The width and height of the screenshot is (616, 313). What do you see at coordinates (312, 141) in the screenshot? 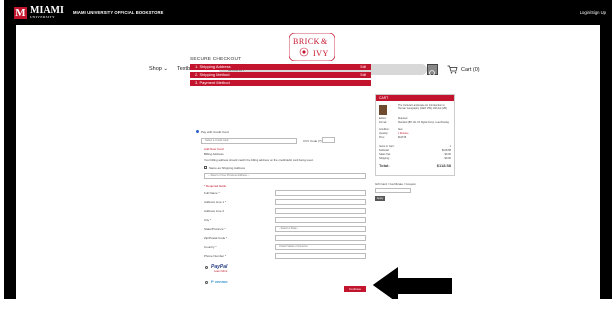
I see `cvv-label: CVV Code (?)` at bounding box center [312, 141].